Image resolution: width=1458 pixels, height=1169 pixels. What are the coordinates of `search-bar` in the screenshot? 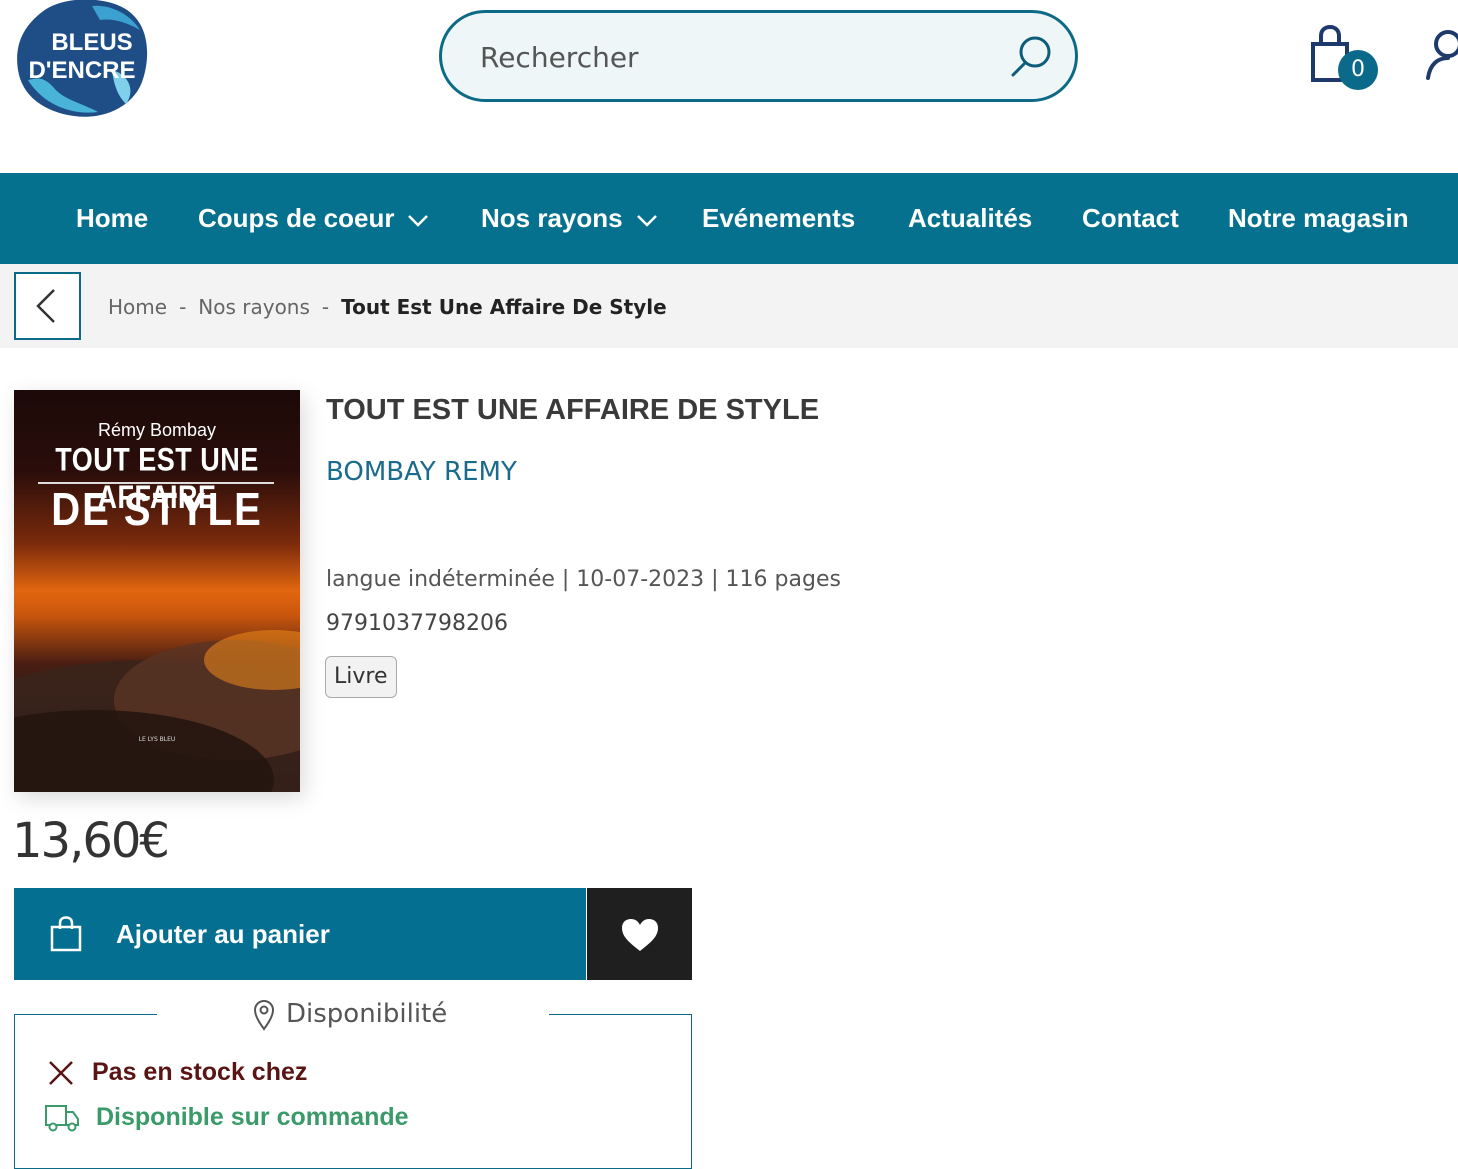 It's located at (758, 56).